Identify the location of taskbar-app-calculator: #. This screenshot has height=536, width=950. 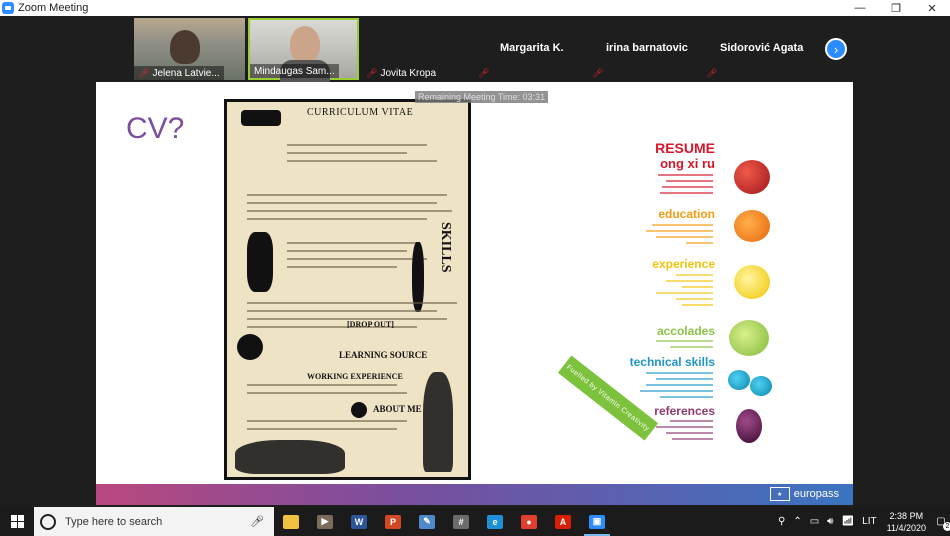
(461, 521).